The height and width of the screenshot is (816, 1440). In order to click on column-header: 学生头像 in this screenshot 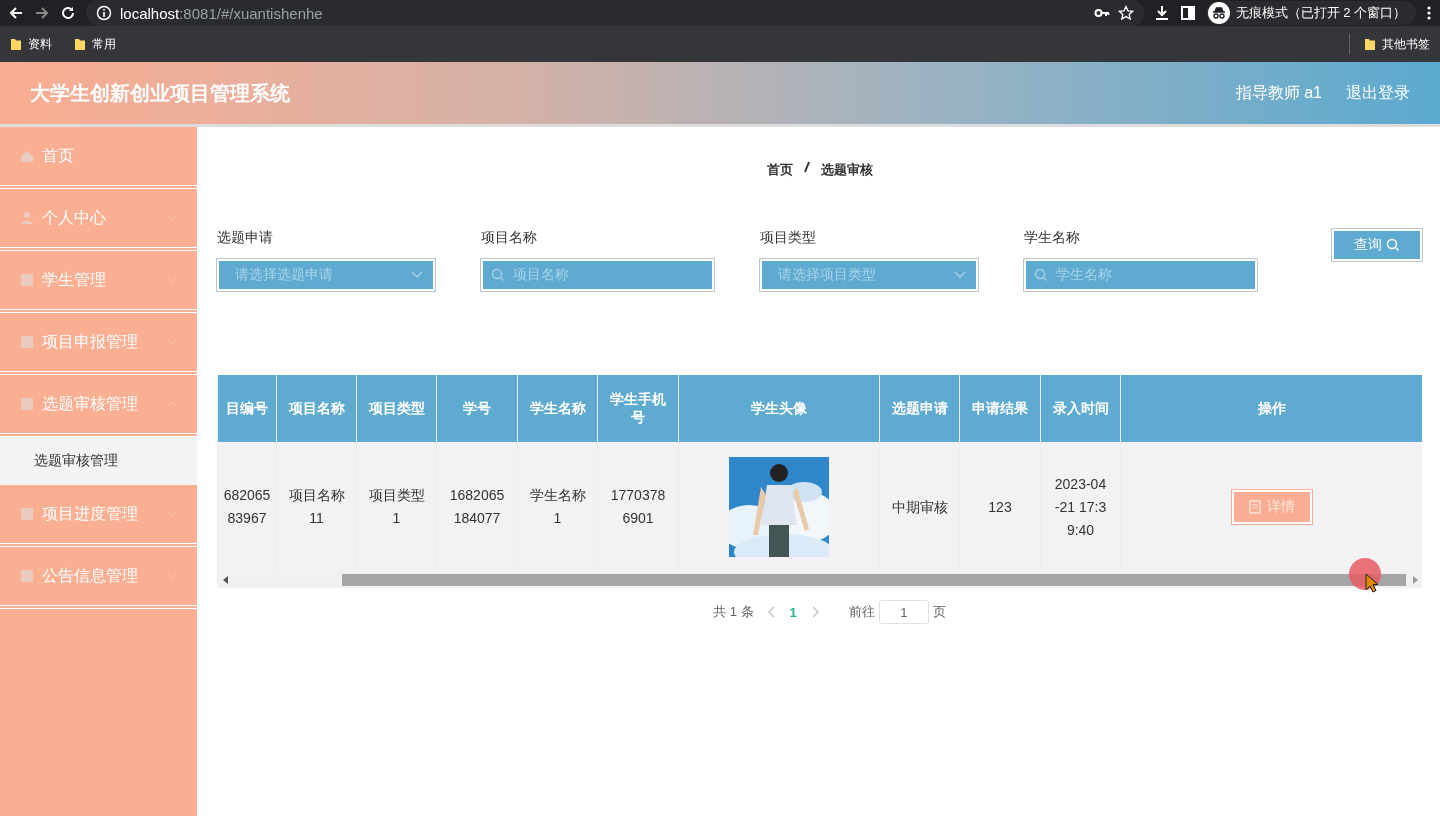, I will do `click(779, 408)`.